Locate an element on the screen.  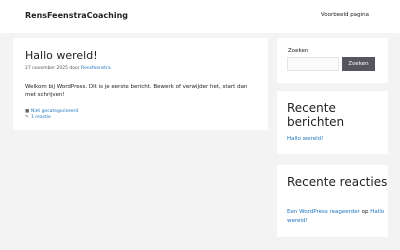
site-title-link: RensFeenstraCoaching is located at coordinates (76, 15).